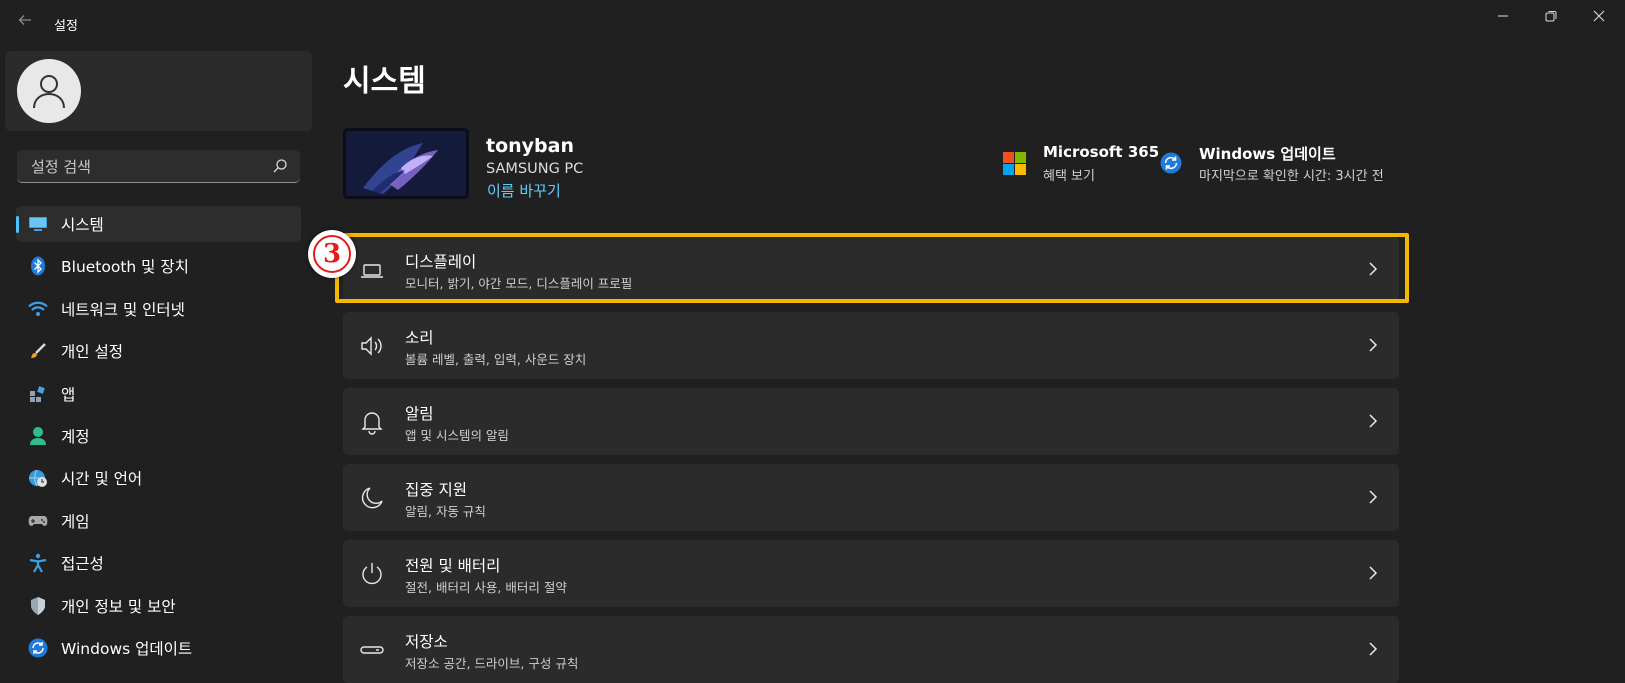  I want to click on card-power-battery: 전원 및 배터리 절전, 배터리 사용, 배터리 절약, so click(871, 573).